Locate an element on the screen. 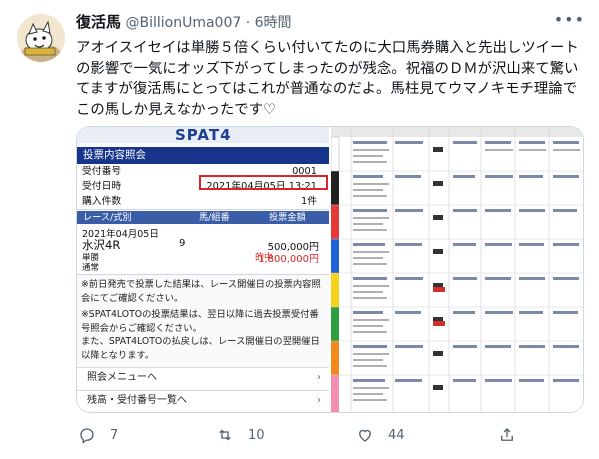  menu-balance-label: 残高・受付番号一覧へ is located at coordinates (137, 400).